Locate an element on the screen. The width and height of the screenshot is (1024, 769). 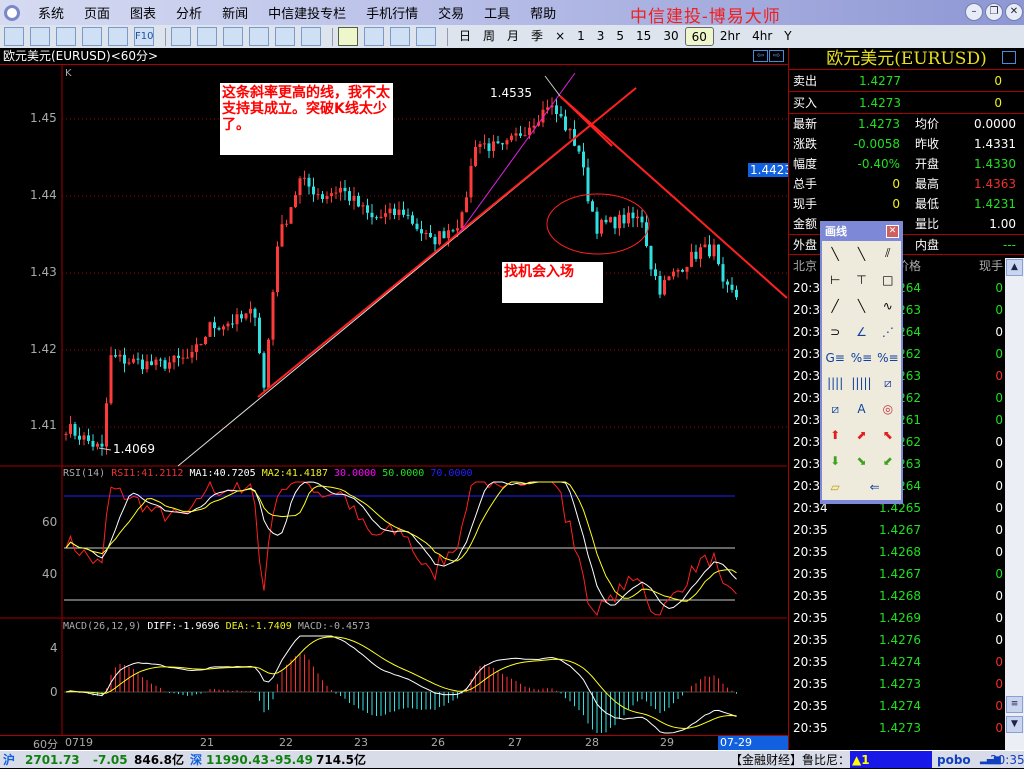
menu-item: 工具 is located at coordinates (497, 12).